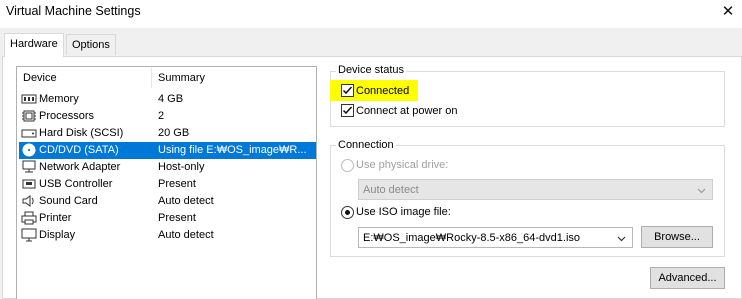 The height and width of the screenshot is (299, 742). I want to click on hard-disk-icon, so click(29, 133).